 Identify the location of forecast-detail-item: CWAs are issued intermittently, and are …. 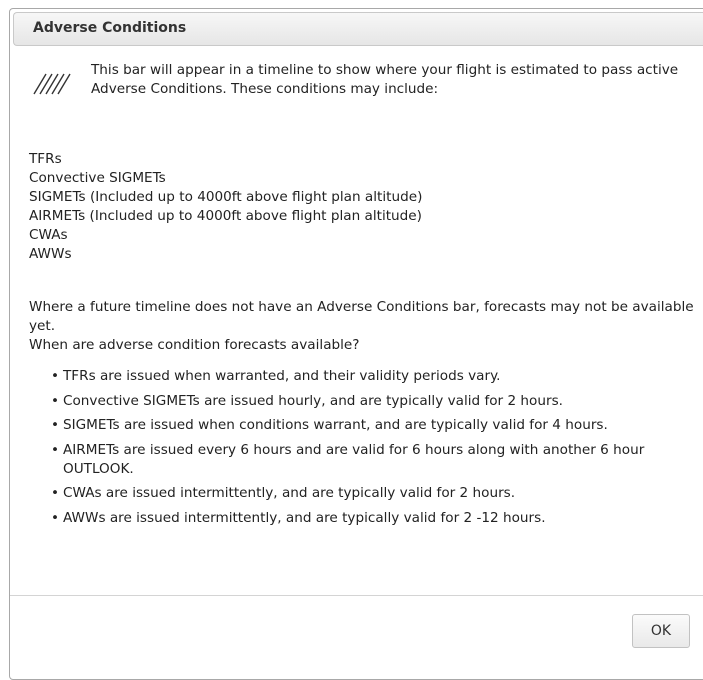
(366, 493).